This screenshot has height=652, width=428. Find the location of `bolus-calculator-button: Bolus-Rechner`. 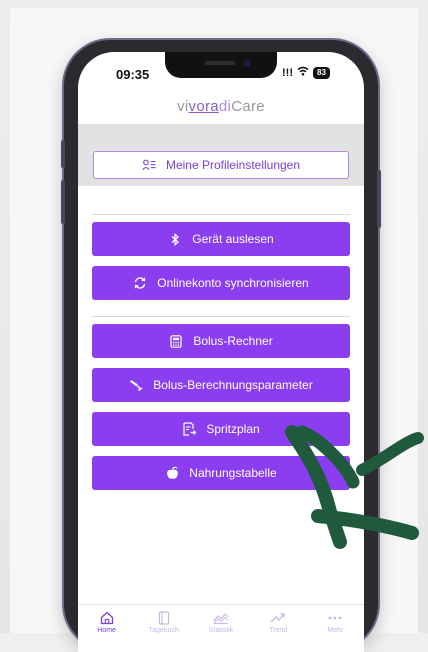

bolus-calculator-button: Bolus-Rechner is located at coordinates (221, 341).